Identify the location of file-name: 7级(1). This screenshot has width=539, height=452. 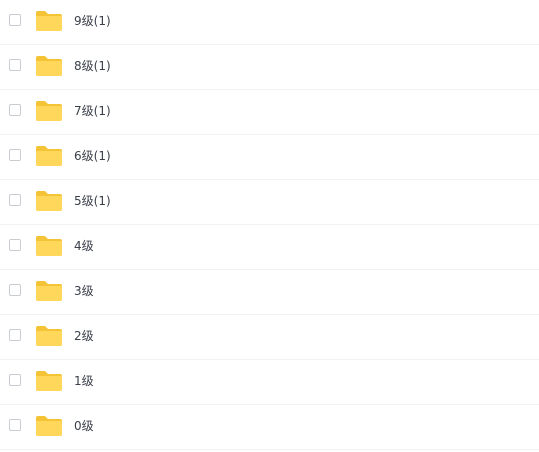
(92, 111).